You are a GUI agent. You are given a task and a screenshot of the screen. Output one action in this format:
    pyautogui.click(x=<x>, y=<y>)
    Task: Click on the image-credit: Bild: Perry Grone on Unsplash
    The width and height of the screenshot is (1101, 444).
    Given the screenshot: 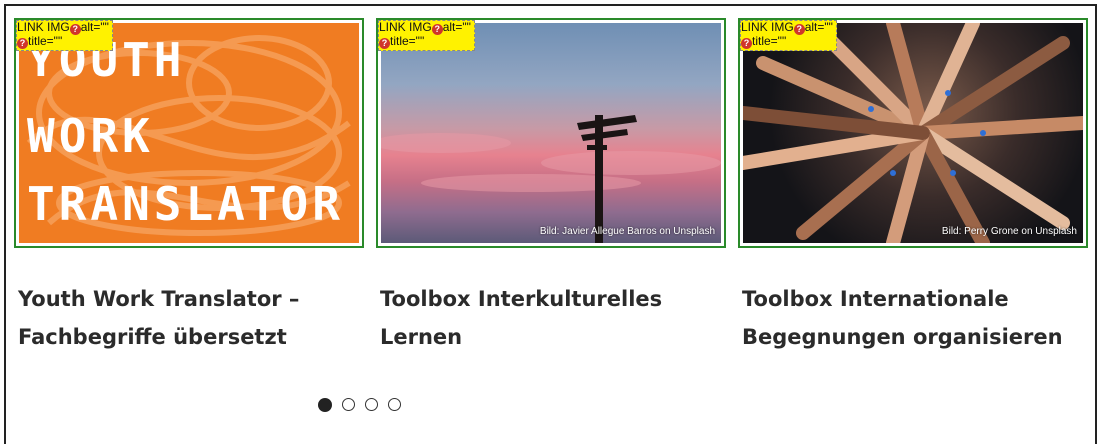 What is the action you would take?
    pyautogui.click(x=1009, y=231)
    